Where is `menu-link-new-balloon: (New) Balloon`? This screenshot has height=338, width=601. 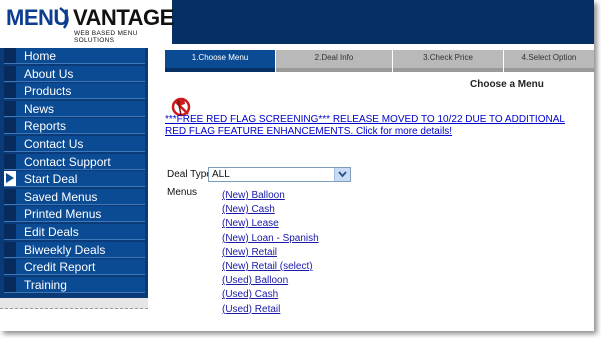
menu-link-new-balloon: (New) Balloon is located at coordinates (253, 195).